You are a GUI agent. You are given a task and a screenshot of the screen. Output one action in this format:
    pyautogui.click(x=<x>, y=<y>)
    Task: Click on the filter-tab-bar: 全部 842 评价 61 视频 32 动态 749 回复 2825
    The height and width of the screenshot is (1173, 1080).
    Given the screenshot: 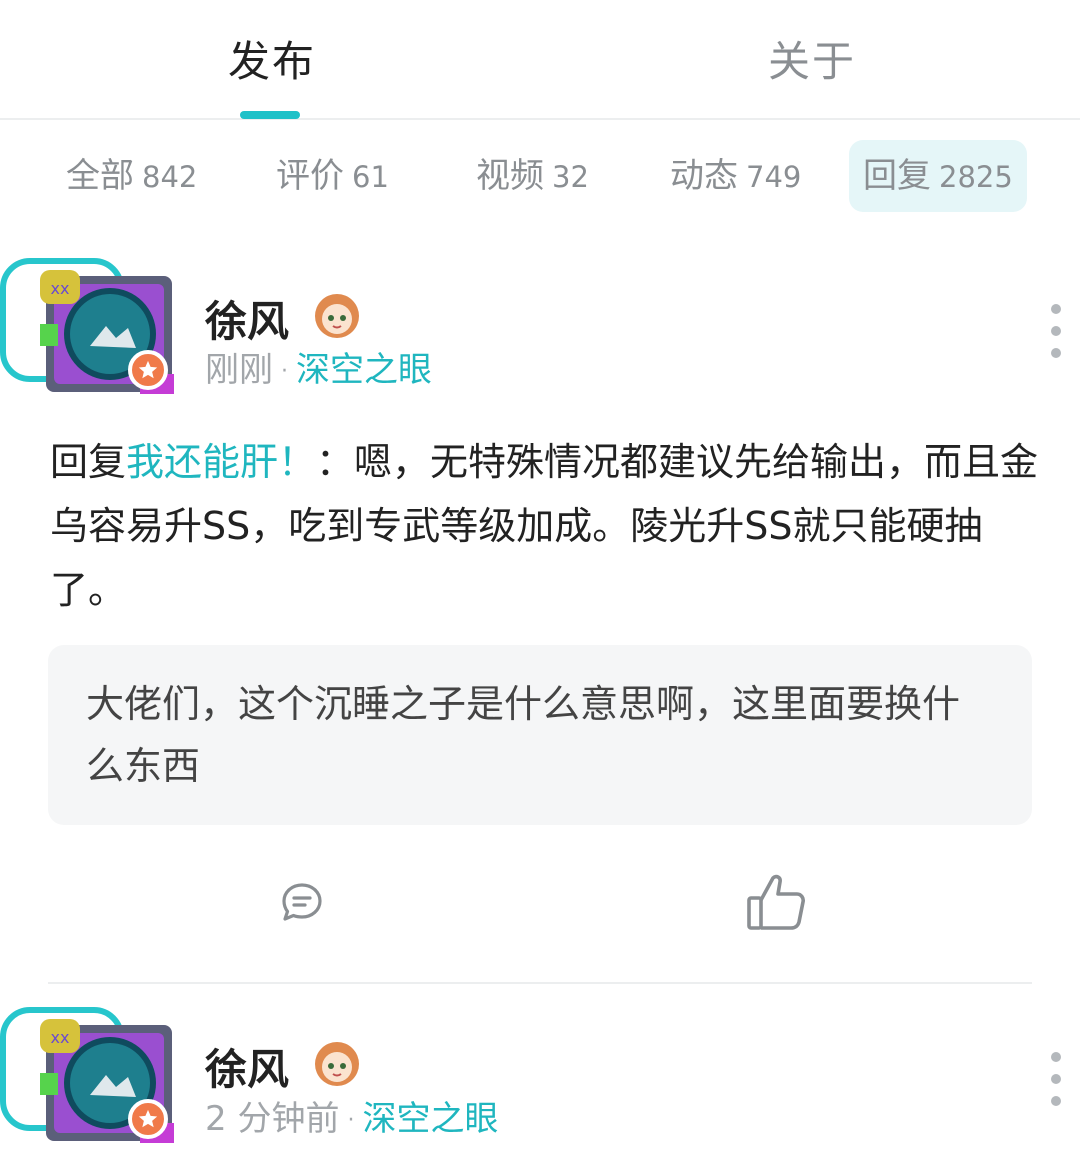 What is the action you would take?
    pyautogui.click(x=540, y=177)
    